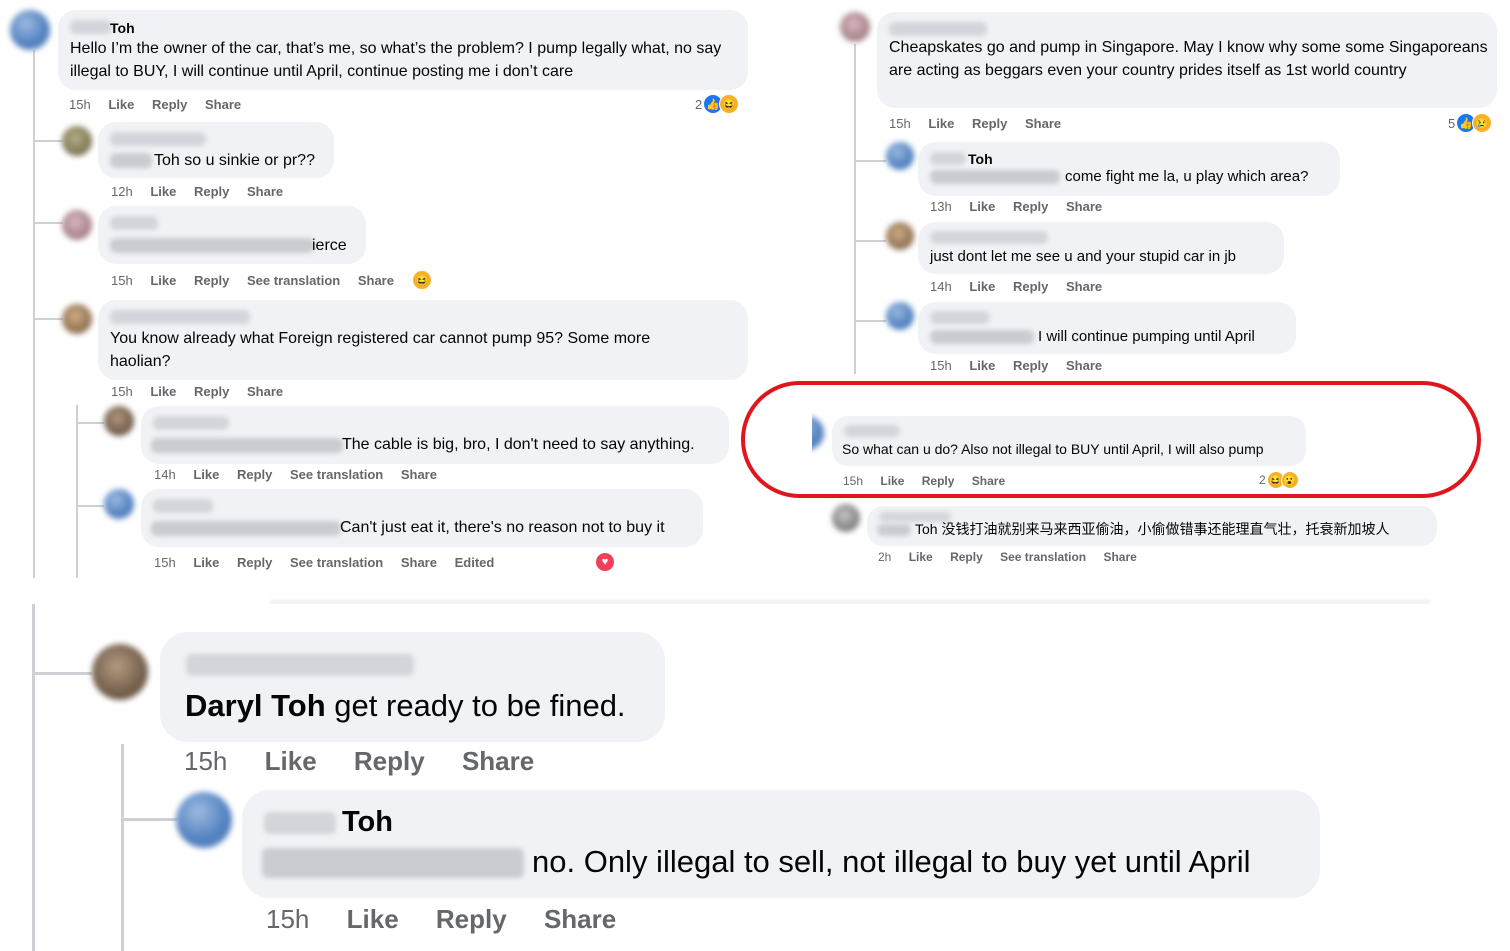  I want to click on reaction-summary: 5 👍 😢, so click(1470, 123).